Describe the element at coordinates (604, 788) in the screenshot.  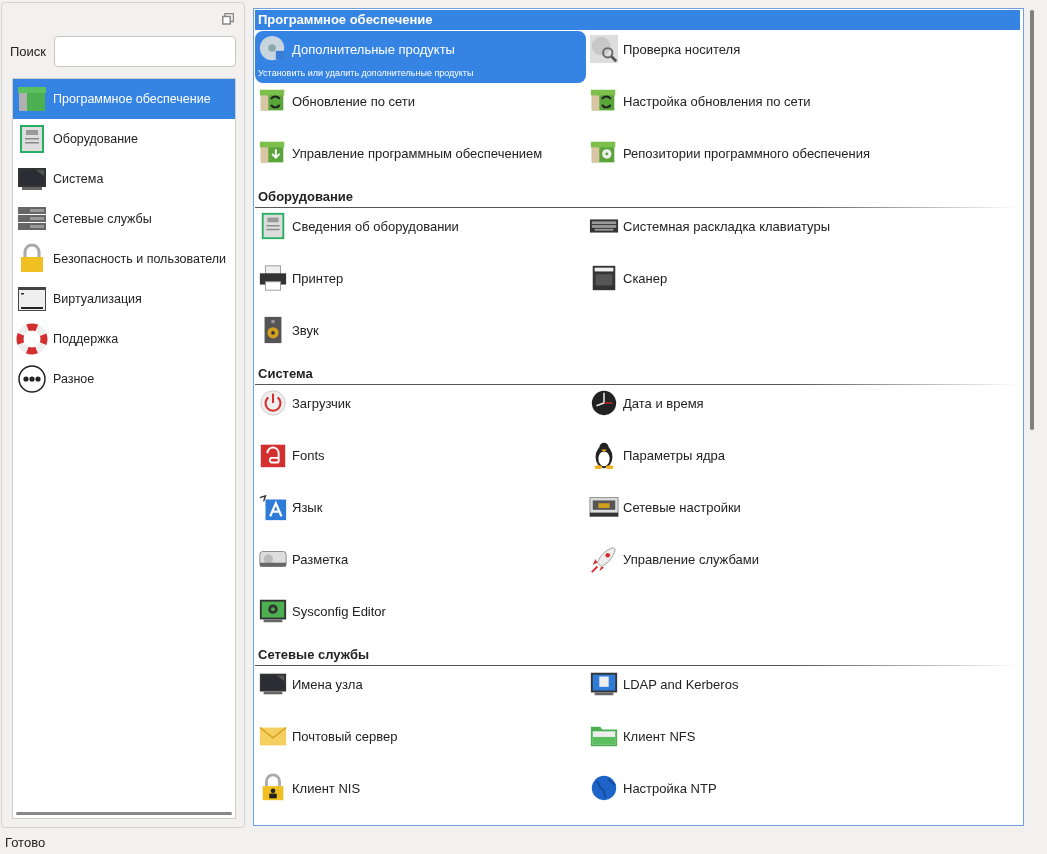
I see `globe-icon` at that location.